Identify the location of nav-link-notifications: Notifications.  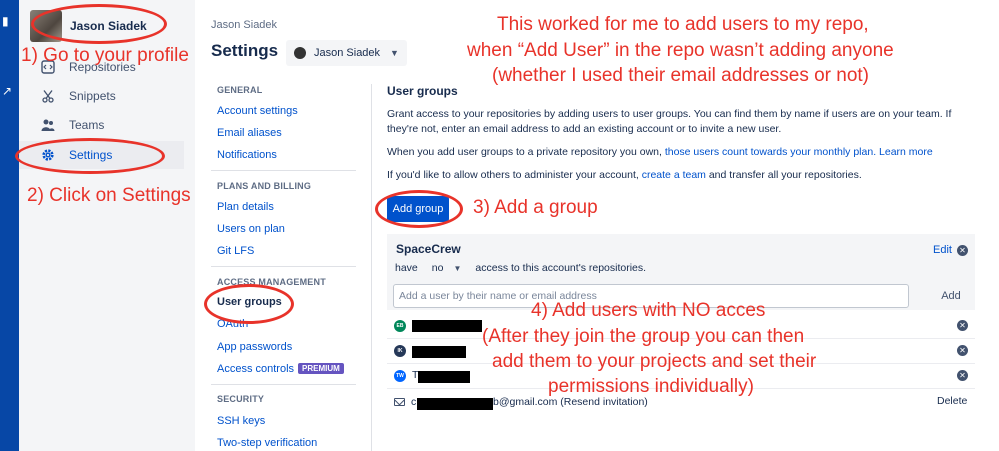
(247, 155).